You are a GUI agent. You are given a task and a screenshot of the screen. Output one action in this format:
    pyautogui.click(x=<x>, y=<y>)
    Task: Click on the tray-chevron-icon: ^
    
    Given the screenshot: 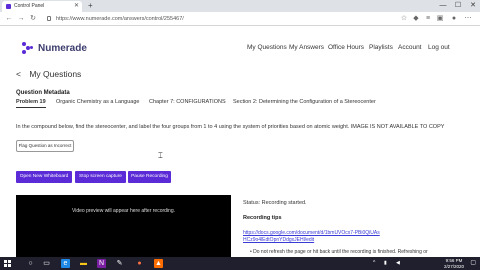 What is the action you would take?
    pyautogui.click(x=374, y=263)
    